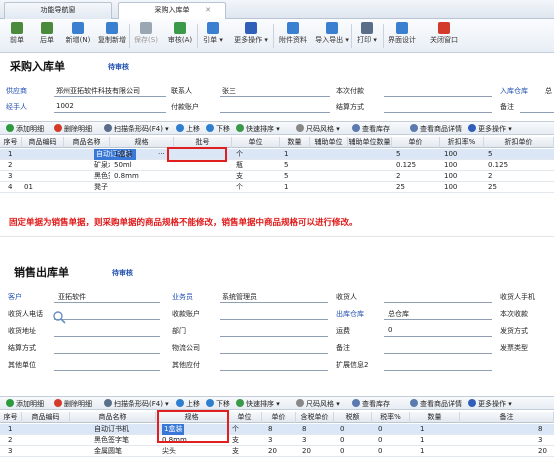 This screenshot has width=554, height=465. I want to click on table-cell-spec: 尖头, so click(195, 451).